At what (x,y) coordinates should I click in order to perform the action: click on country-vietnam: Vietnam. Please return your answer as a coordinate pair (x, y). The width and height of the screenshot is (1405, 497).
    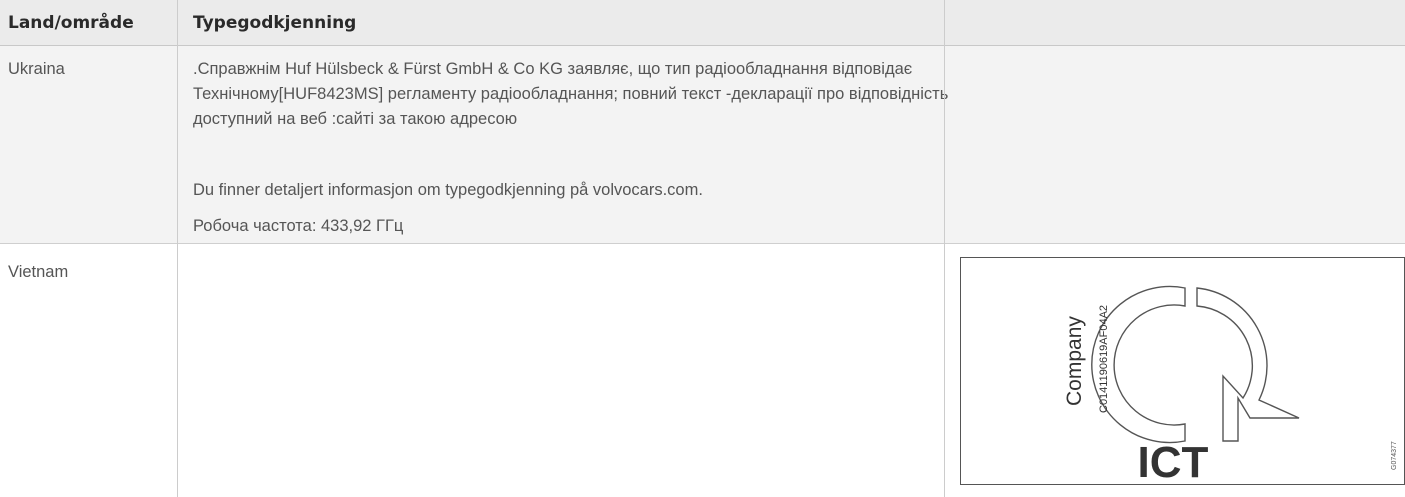
    Looking at the image, I should click on (38, 272).